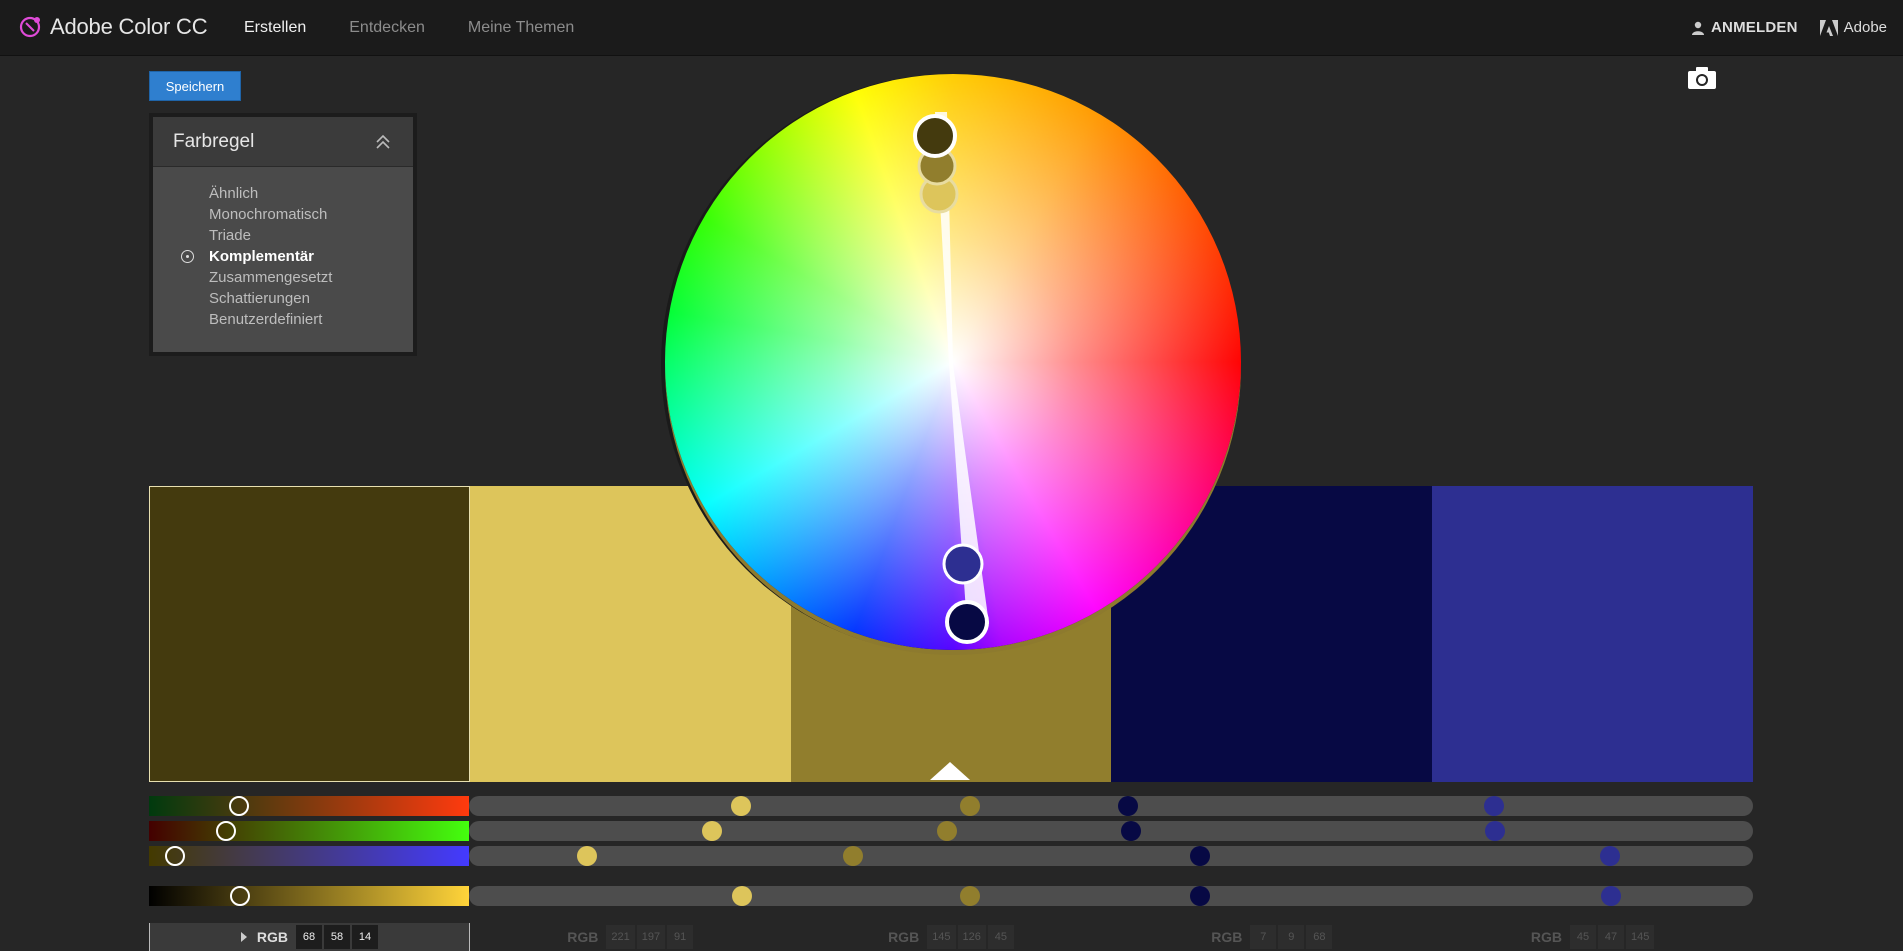 This screenshot has width=1903, height=951. I want to click on brightness-slider-knob, so click(240, 896).